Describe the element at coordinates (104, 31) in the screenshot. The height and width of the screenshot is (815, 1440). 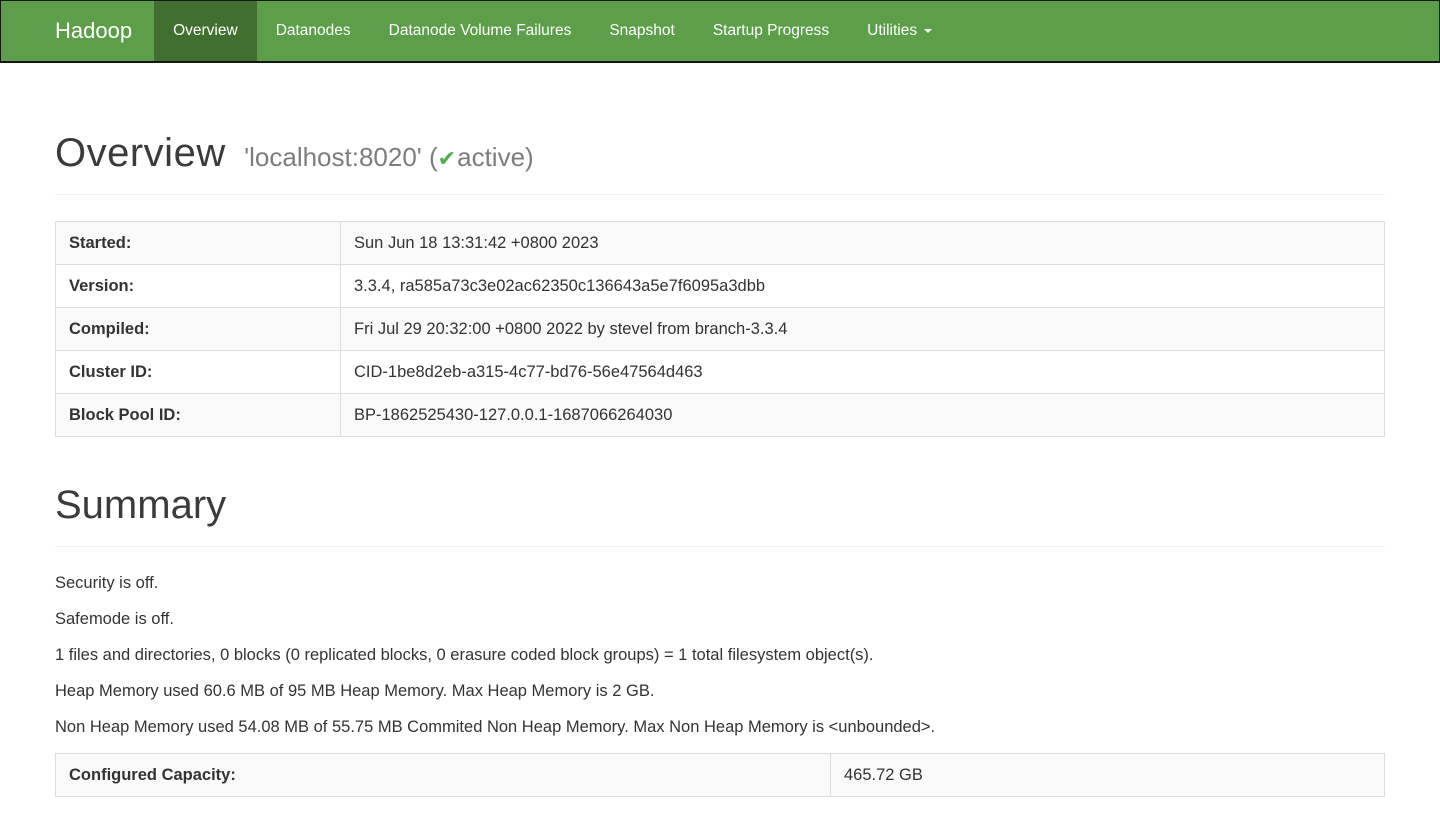
I see `brand-hadoop: Hadoop` at that location.